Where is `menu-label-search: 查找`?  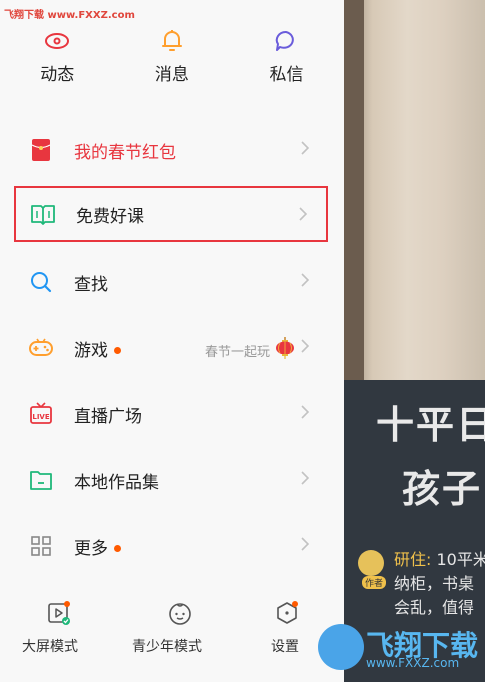 menu-label-search: 查找 is located at coordinates (91, 284).